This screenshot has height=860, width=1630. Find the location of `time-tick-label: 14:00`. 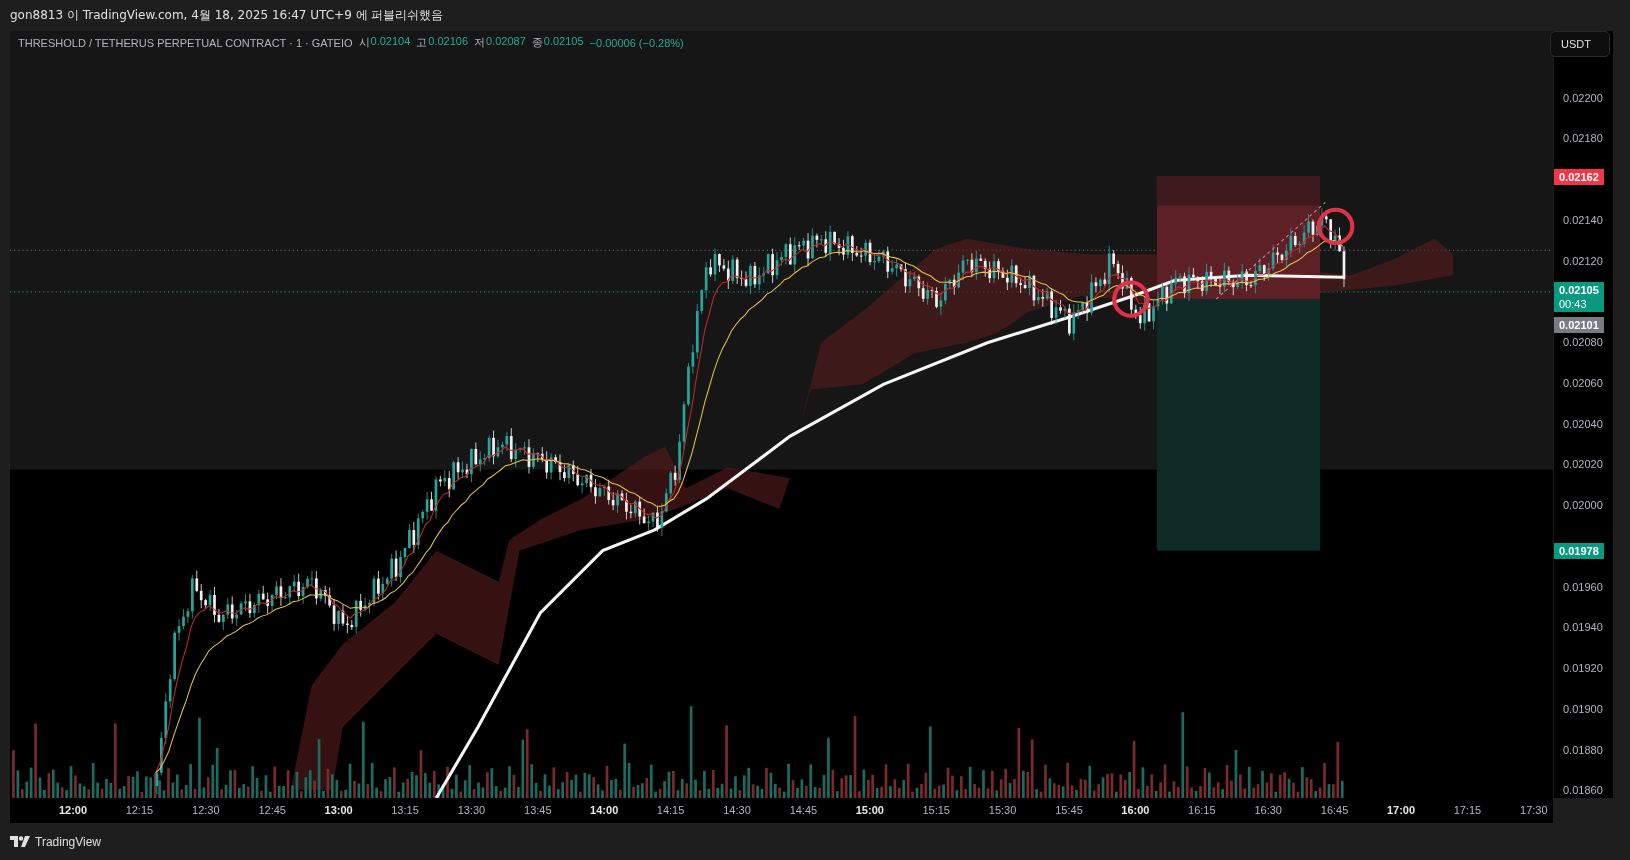

time-tick-label: 14:00 is located at coordinates (604, 810).